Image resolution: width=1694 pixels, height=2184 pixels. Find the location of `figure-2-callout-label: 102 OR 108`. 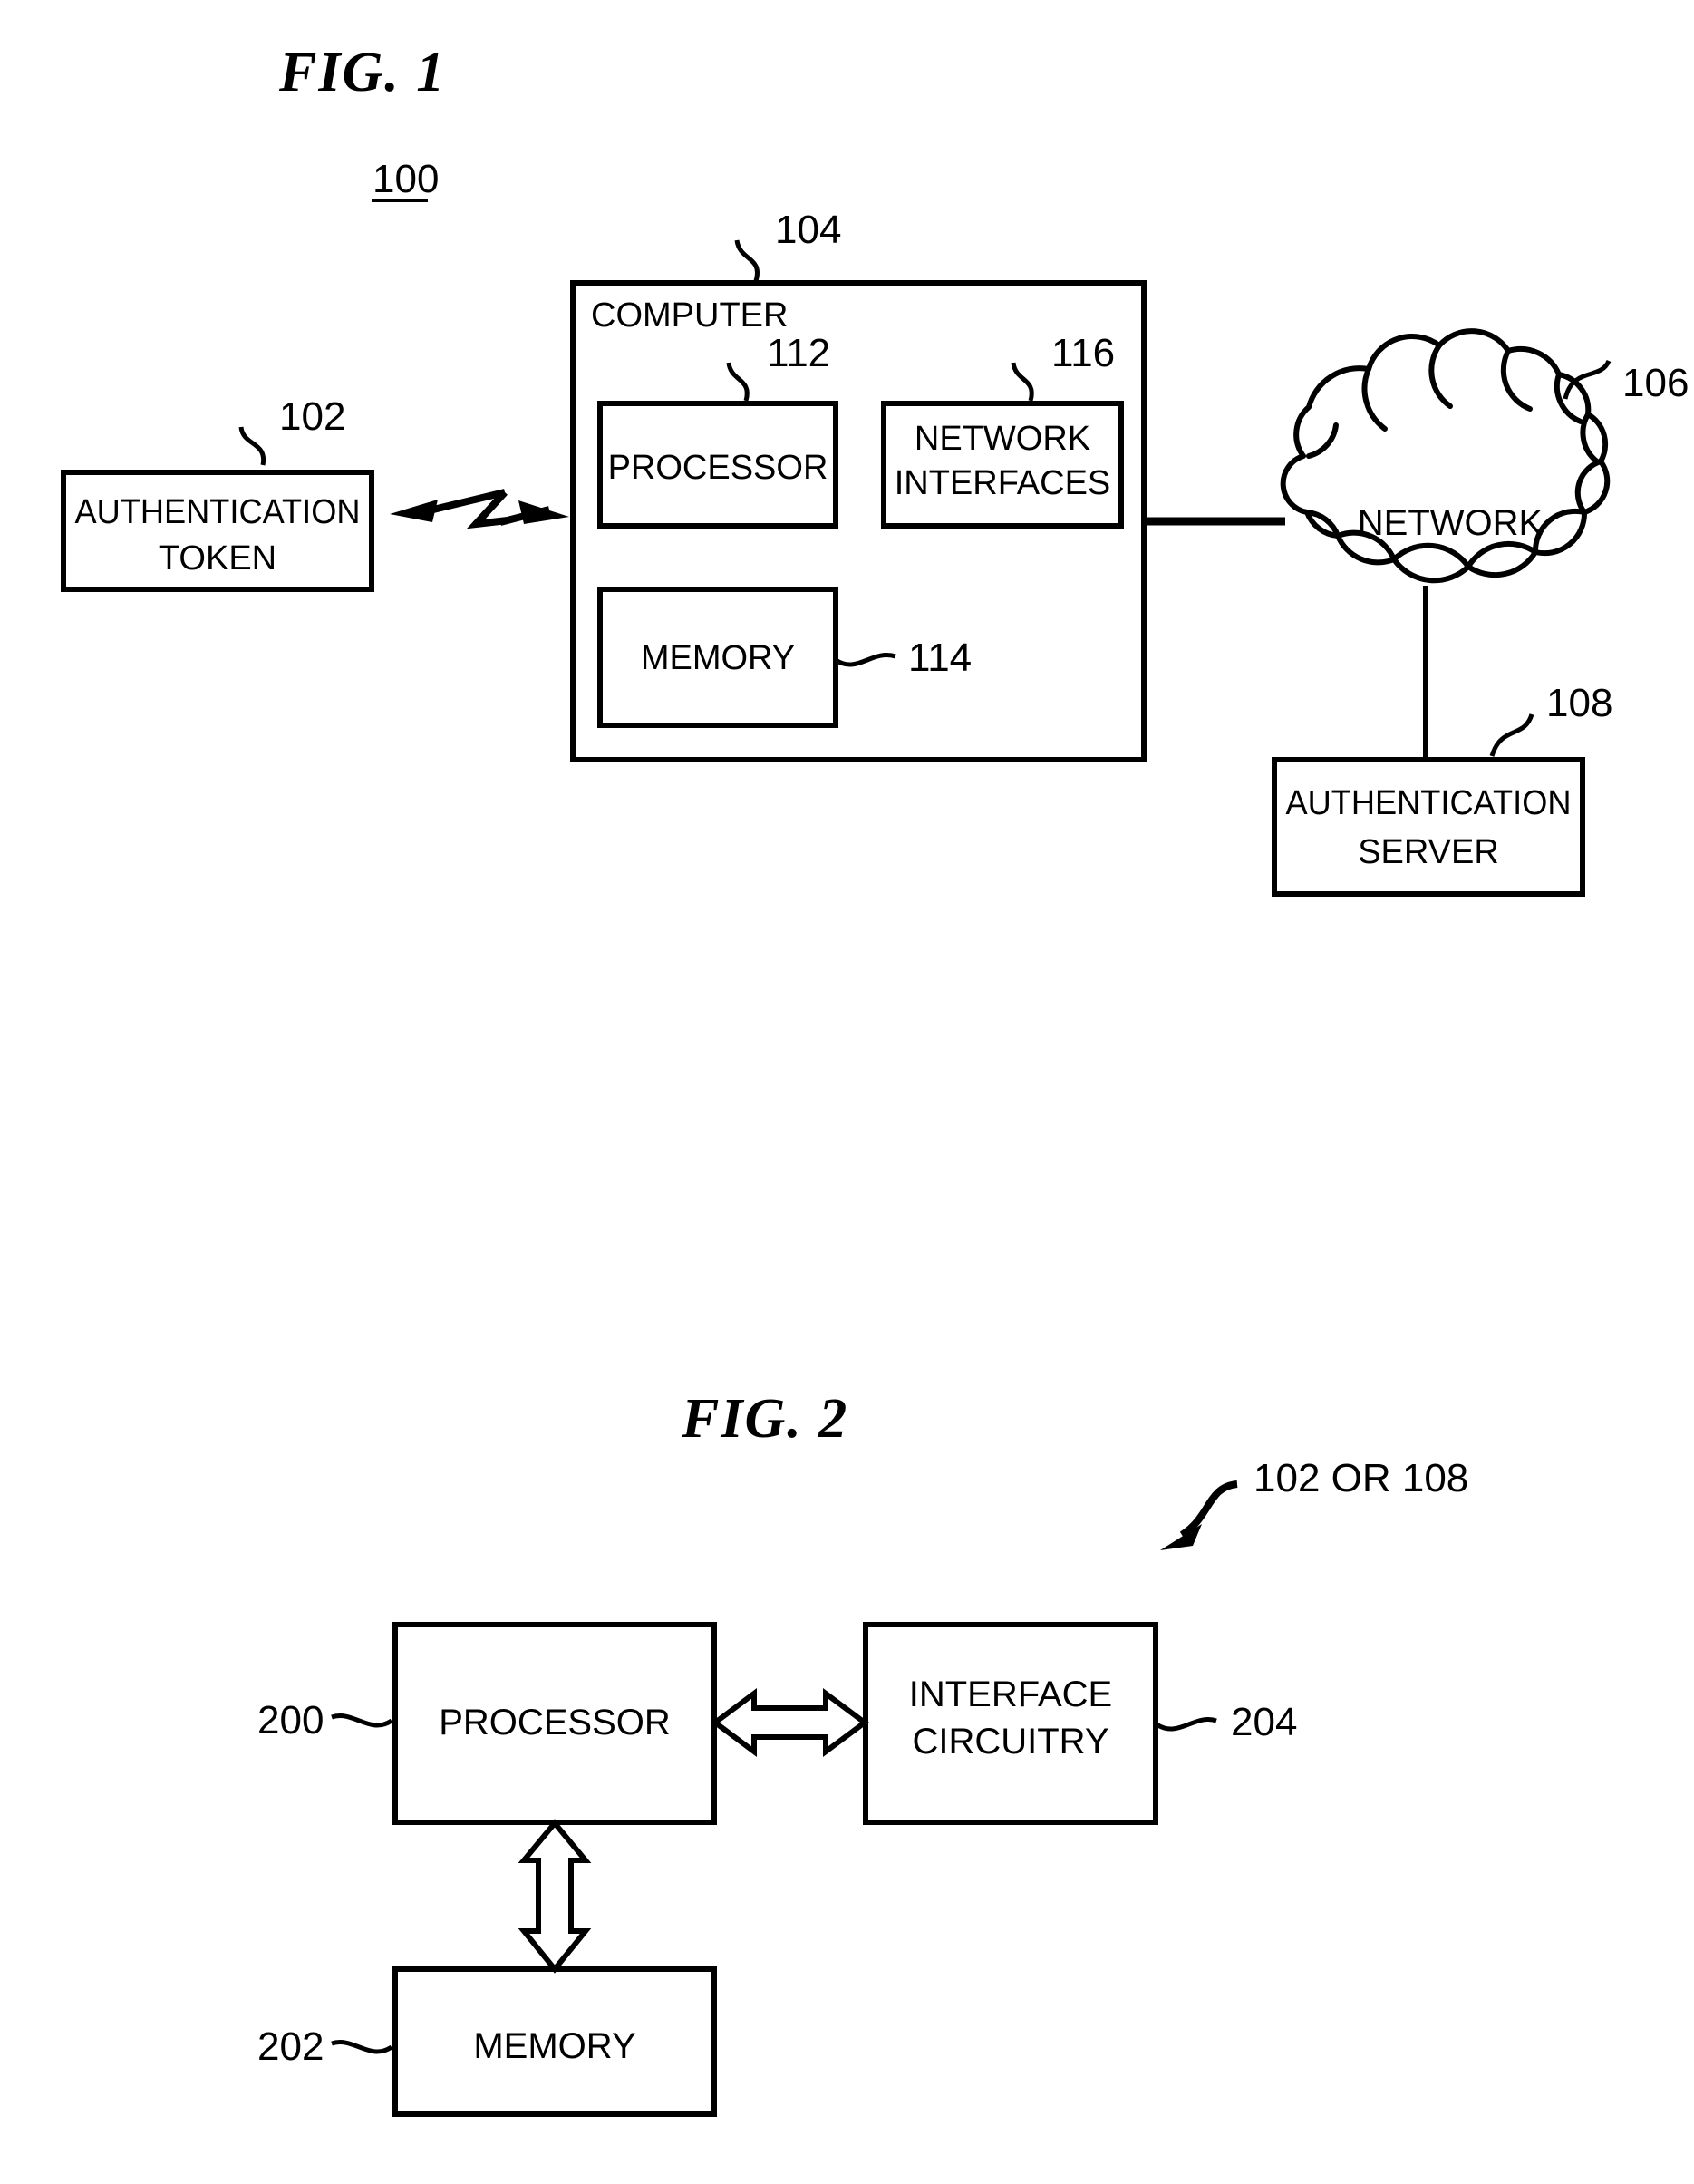

figure-2-callout-label: 102 OR 108 is located at coordinates (1361, 1478).